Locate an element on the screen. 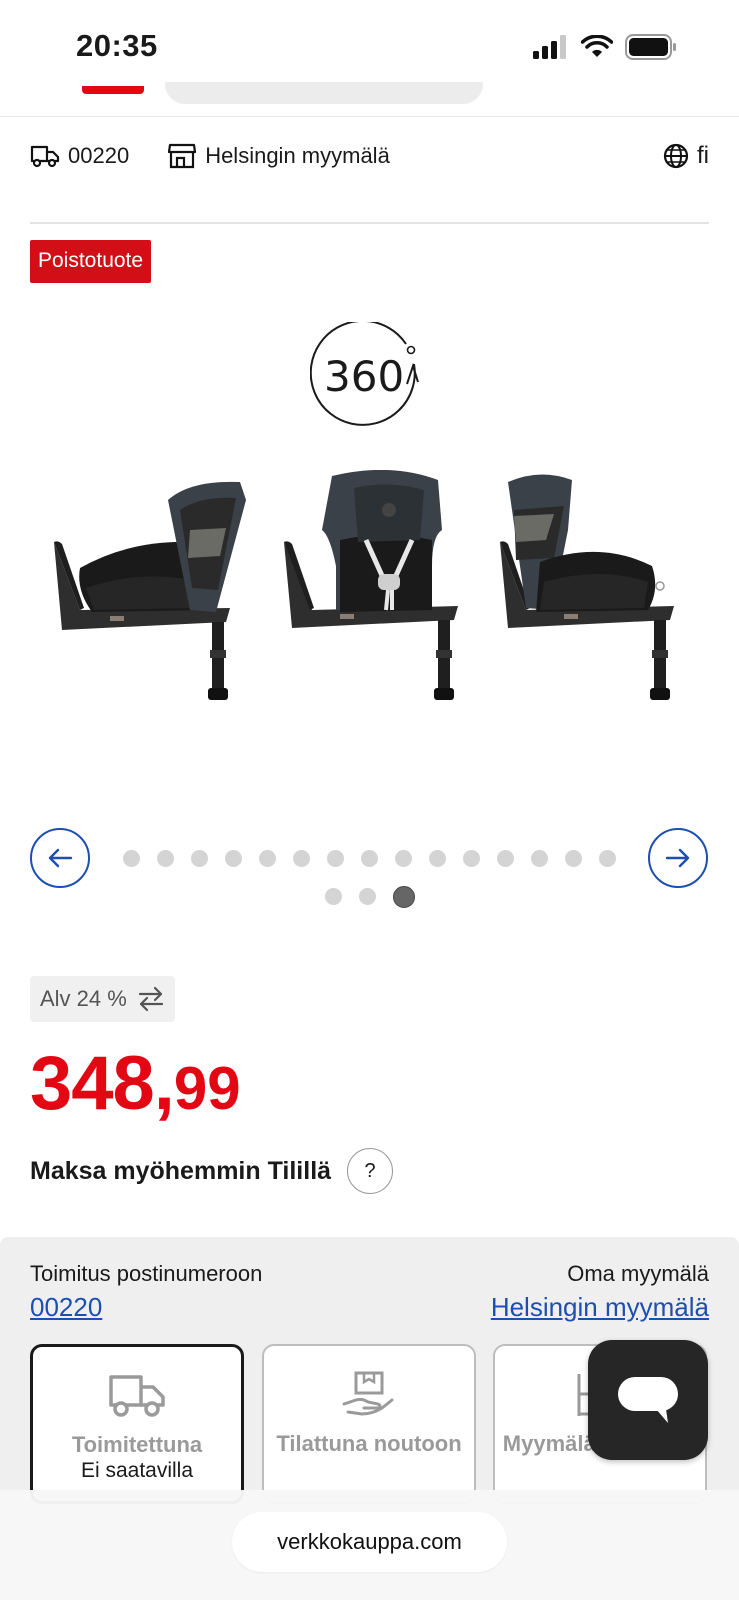 This screenshot has height=1600, width=739. delivery-option-status: Ei saatavilla is located at coordinates (137, 1470).